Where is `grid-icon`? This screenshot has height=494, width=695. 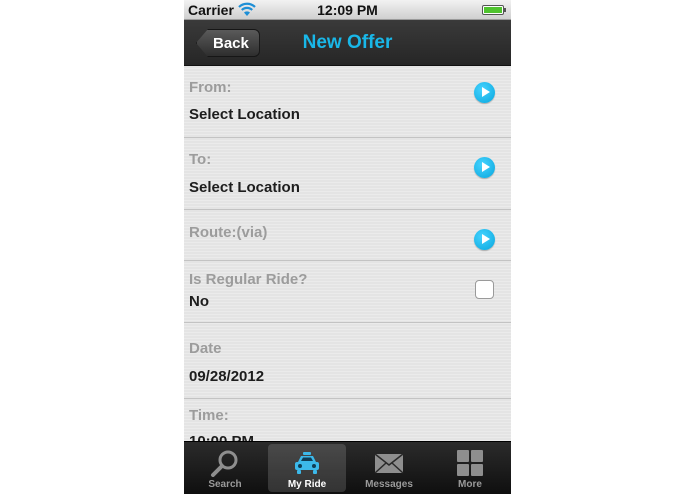
grid-icon is located at coordinates (470, 463).